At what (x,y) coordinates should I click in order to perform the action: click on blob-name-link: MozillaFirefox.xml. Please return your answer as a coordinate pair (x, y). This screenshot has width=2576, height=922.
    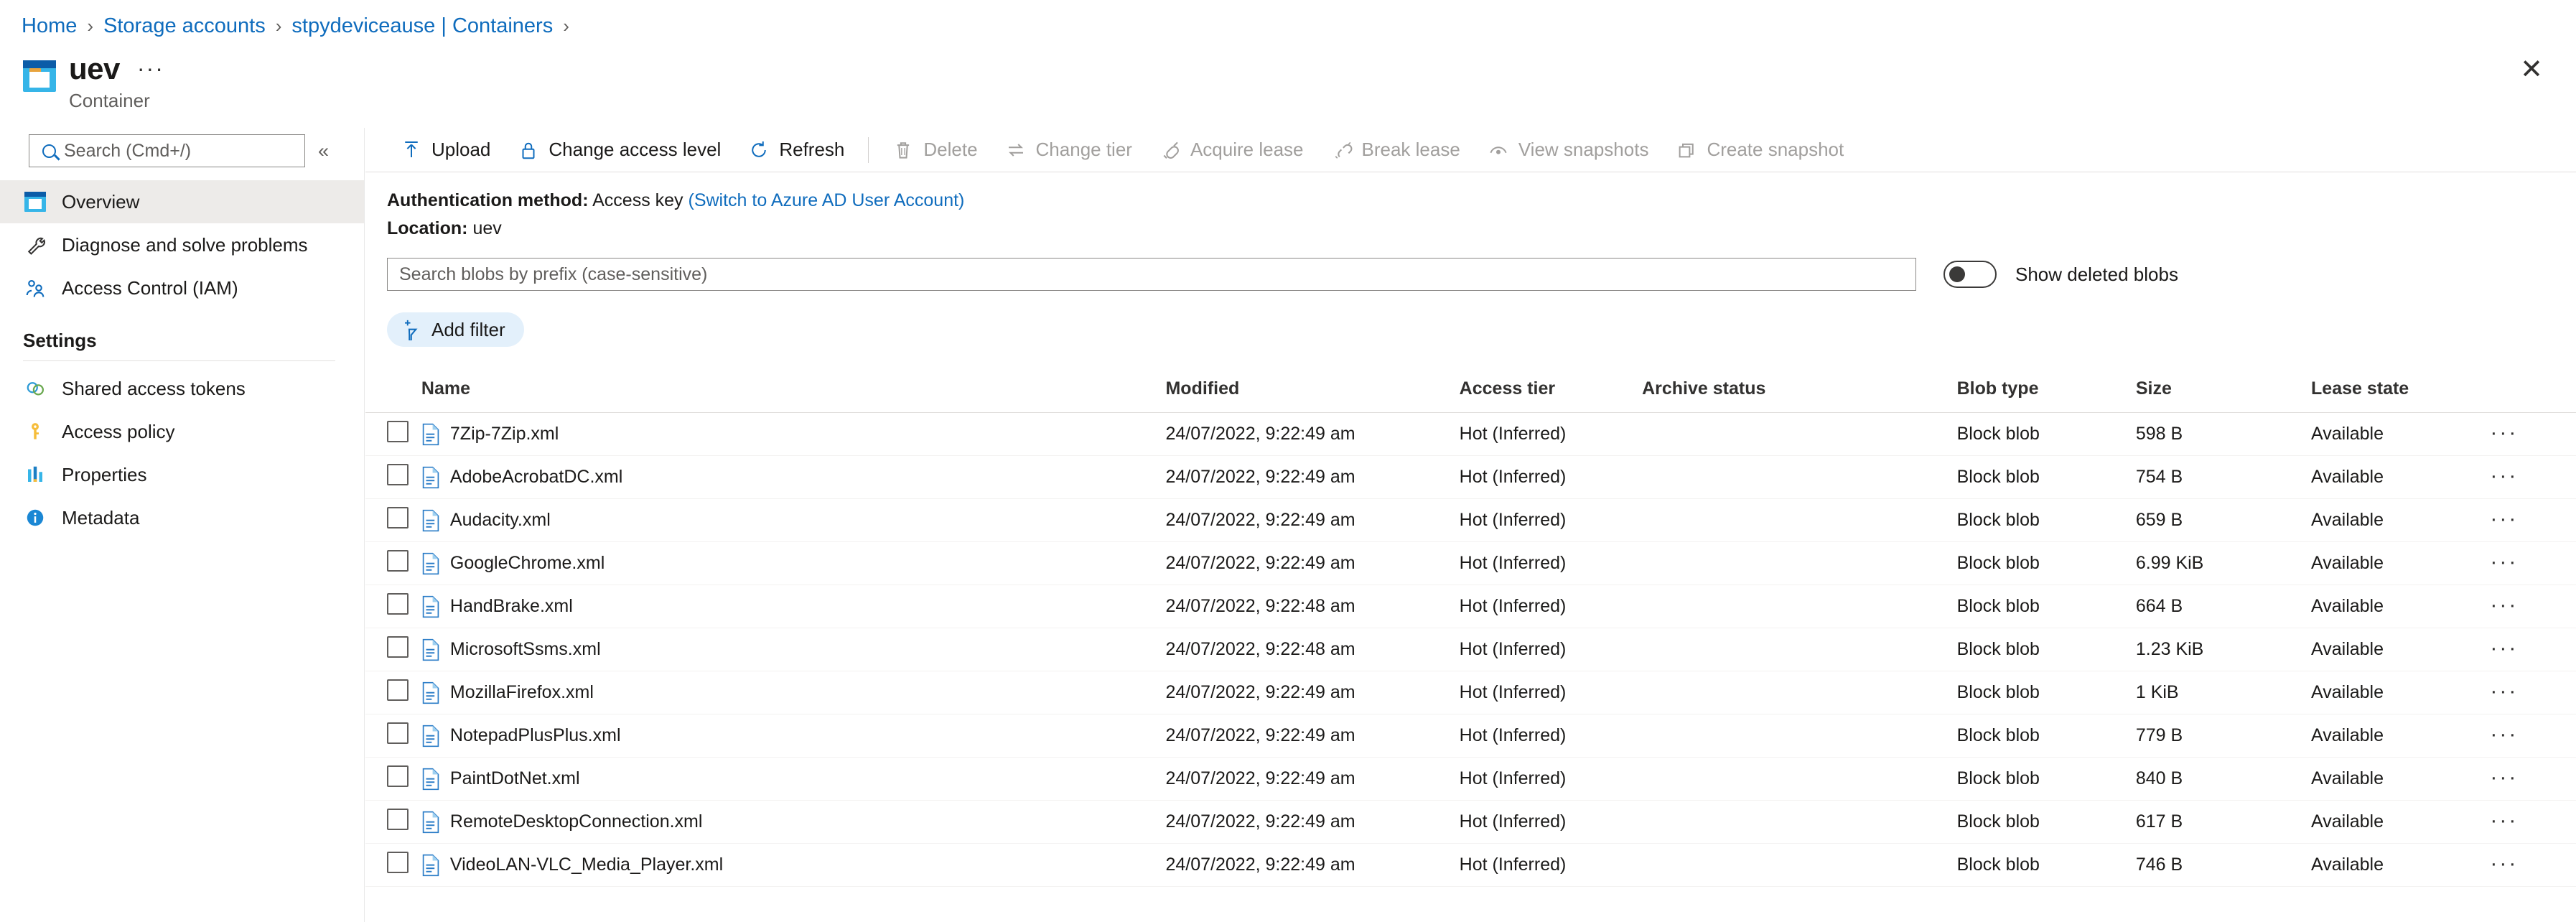
    Looking at the image, I should click on (522, 692).